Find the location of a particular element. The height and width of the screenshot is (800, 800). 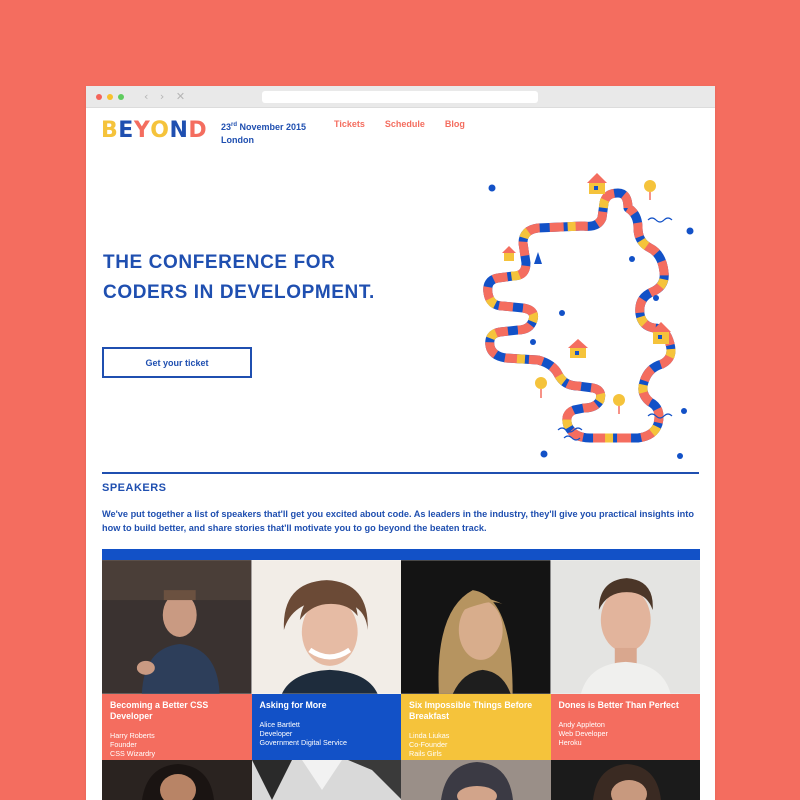

browser-nav-icons: ‹ › ✕ is located at coordinates (167, 96).